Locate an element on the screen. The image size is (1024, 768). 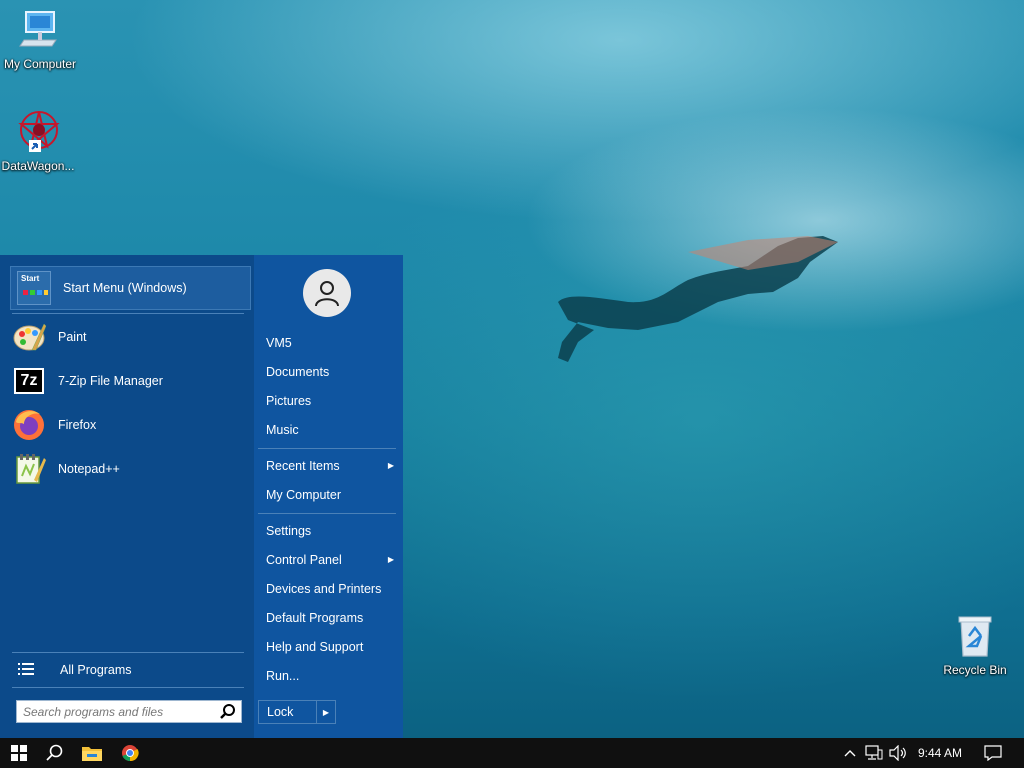
desktop-icon-my-computer: My Computer is located at coordinates (40, 39).